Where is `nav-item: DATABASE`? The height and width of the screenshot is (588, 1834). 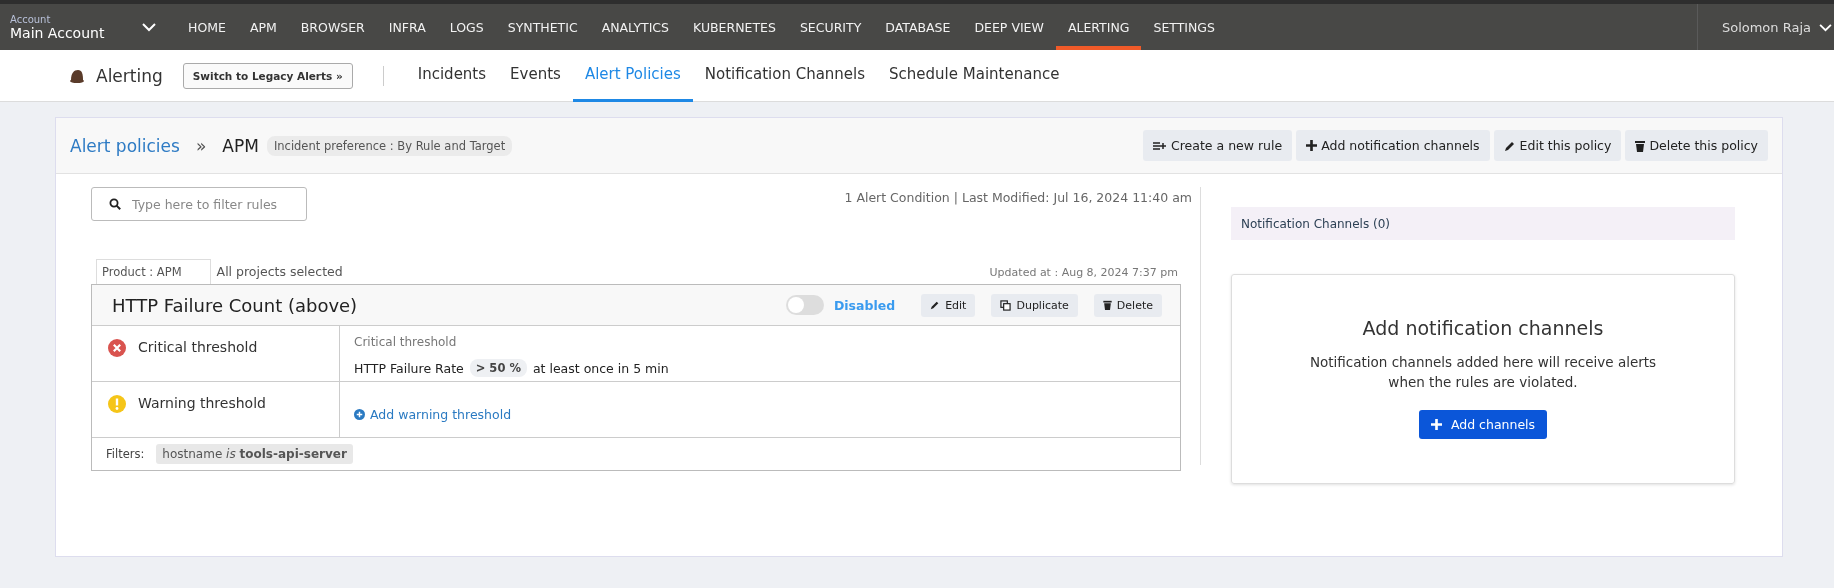
nav-item: DATABASE is located at coordinates (918, 27).